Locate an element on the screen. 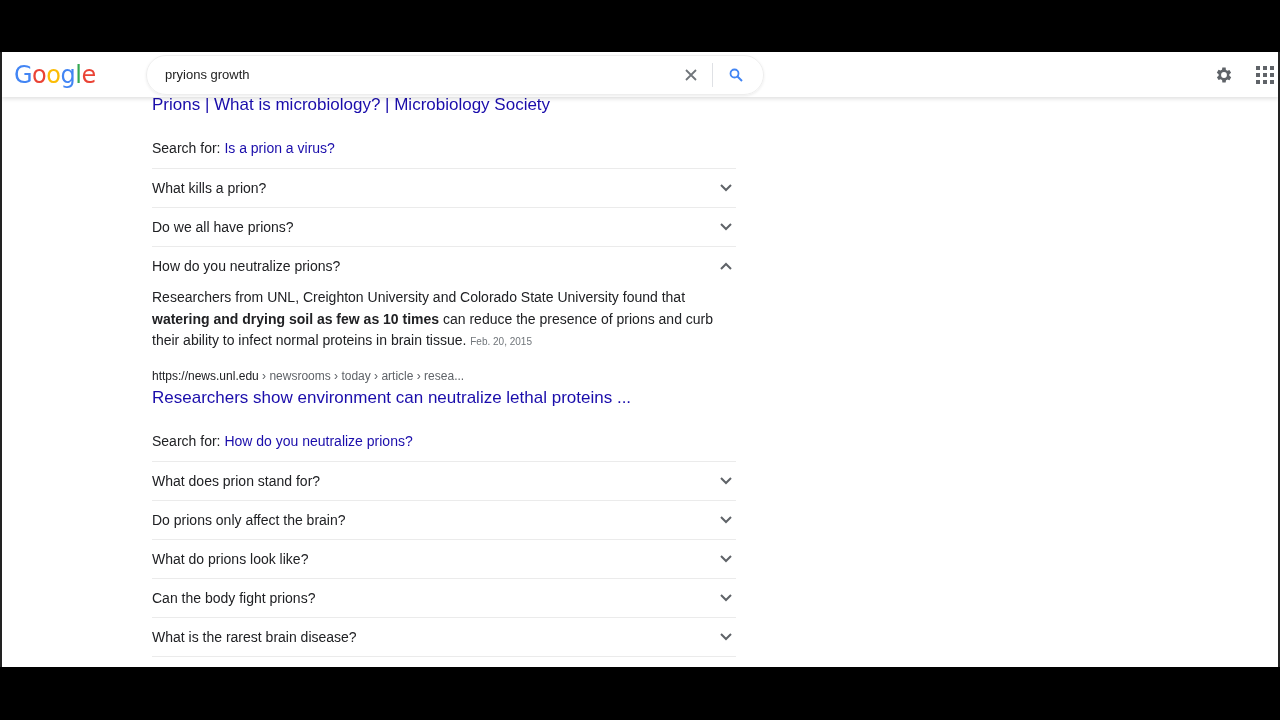 This screenshot has width=1280, height=720. question-row: What kills a prion? is located at coordinates (444, 188).